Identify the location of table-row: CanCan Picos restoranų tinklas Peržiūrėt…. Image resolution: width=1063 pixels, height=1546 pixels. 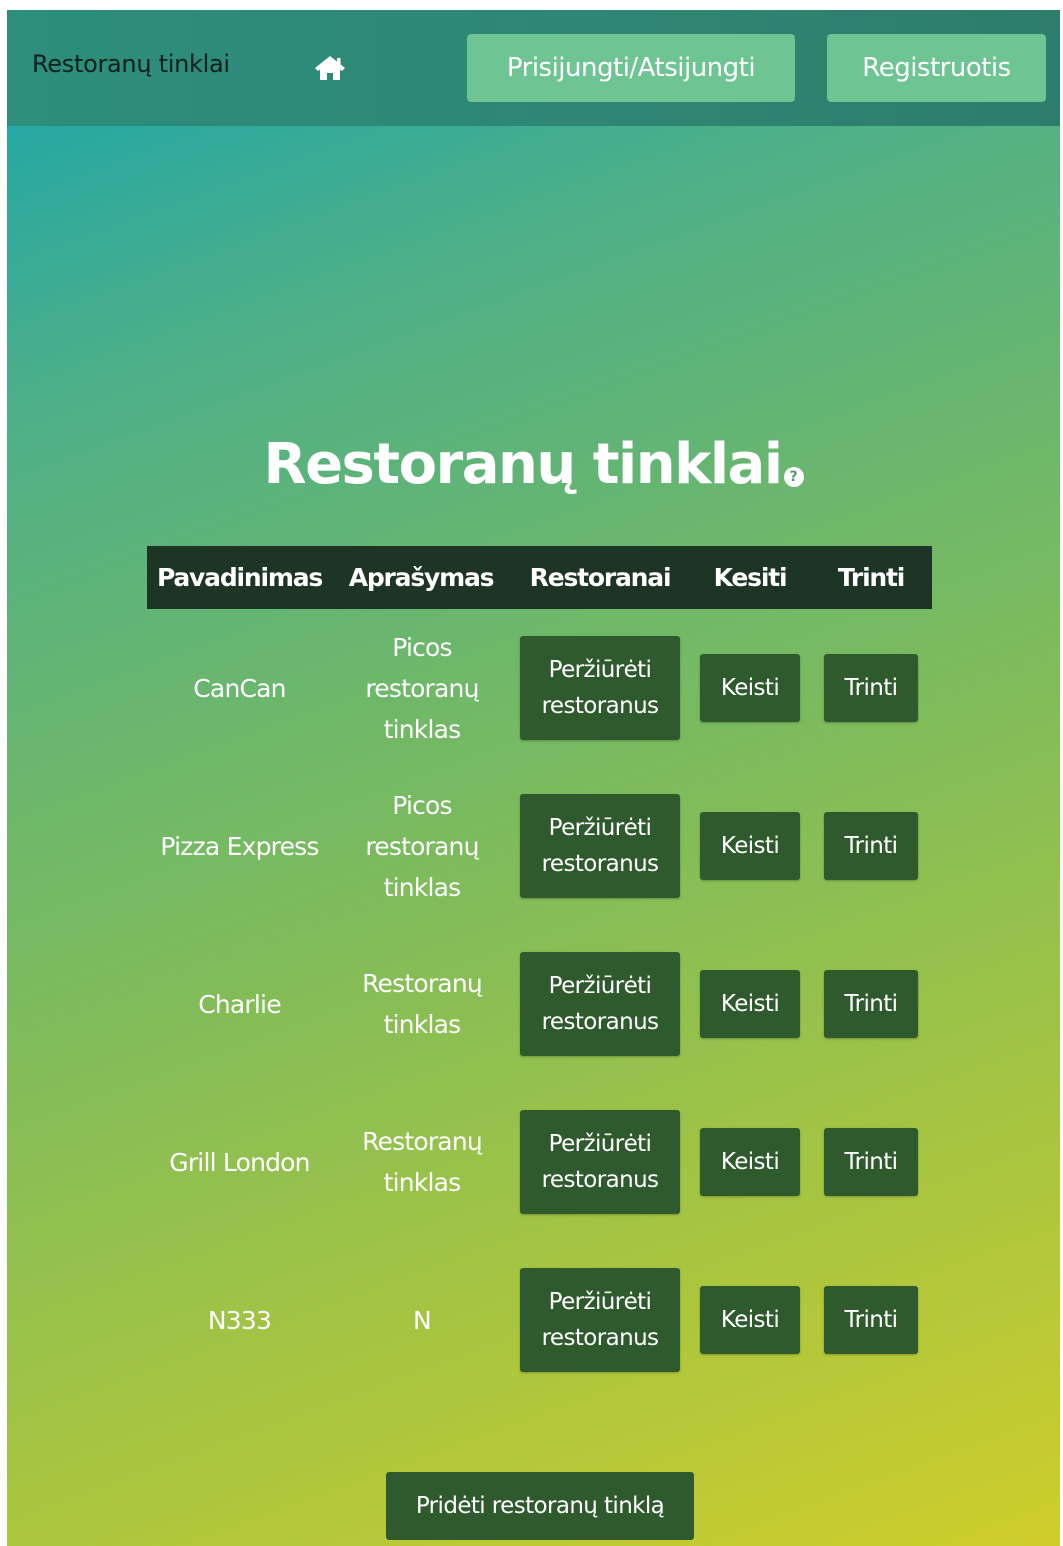
(539, 688).